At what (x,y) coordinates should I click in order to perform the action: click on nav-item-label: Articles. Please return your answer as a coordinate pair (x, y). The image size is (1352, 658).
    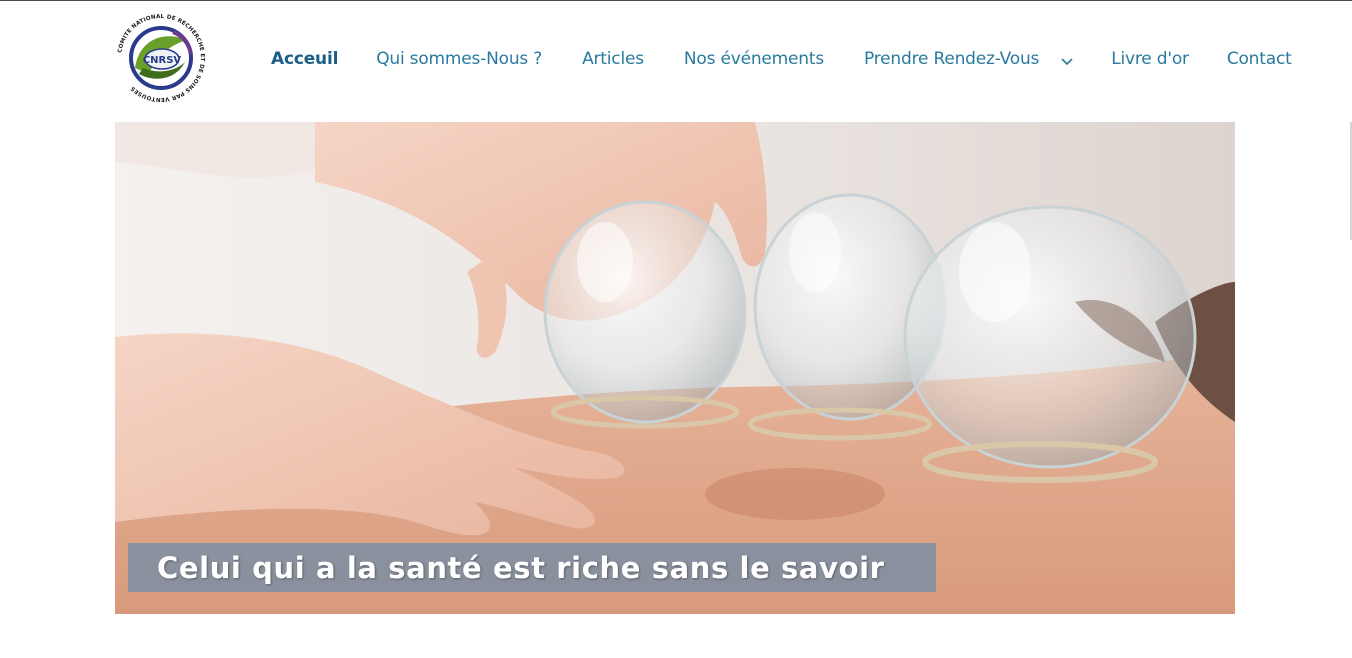
    Looking at the image, I should click on (613, 59).